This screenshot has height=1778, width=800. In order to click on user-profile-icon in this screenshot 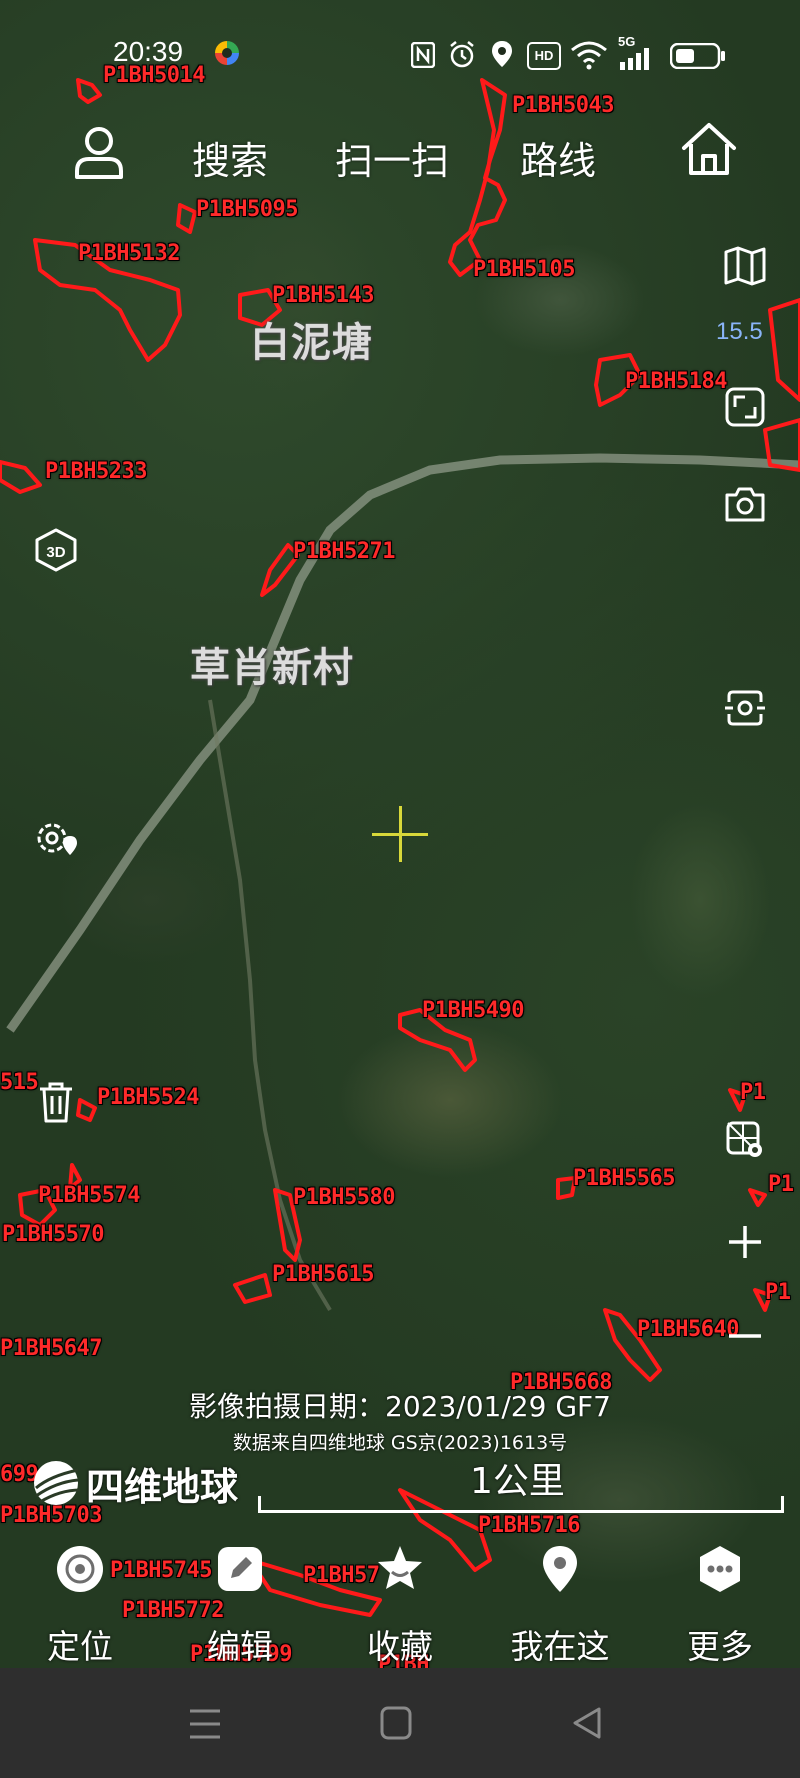, I will do `click(99, 153)`.